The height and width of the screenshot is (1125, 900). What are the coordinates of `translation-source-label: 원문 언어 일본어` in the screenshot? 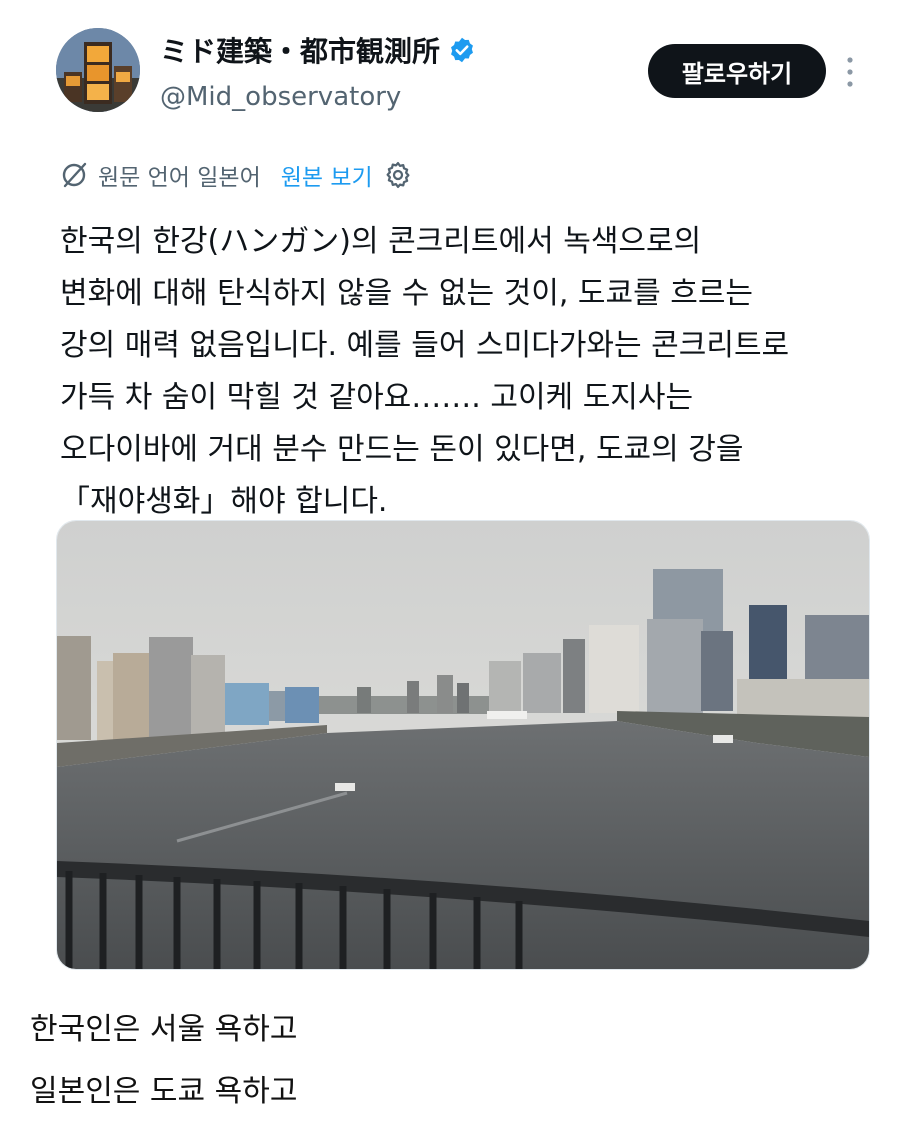 It's located at (179, 178).